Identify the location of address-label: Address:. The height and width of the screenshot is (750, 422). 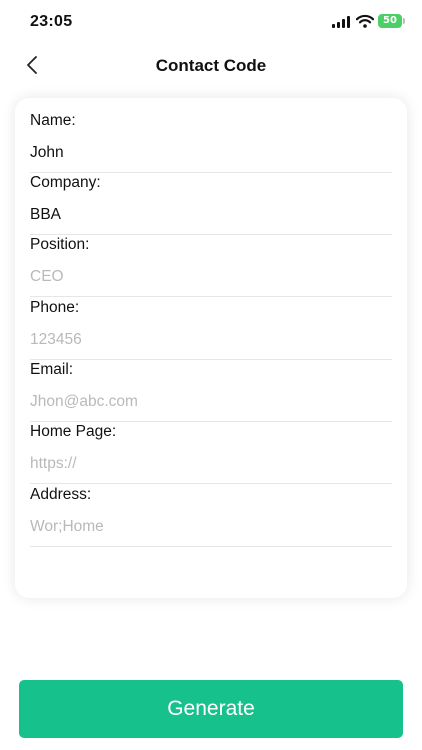
(61, 494).